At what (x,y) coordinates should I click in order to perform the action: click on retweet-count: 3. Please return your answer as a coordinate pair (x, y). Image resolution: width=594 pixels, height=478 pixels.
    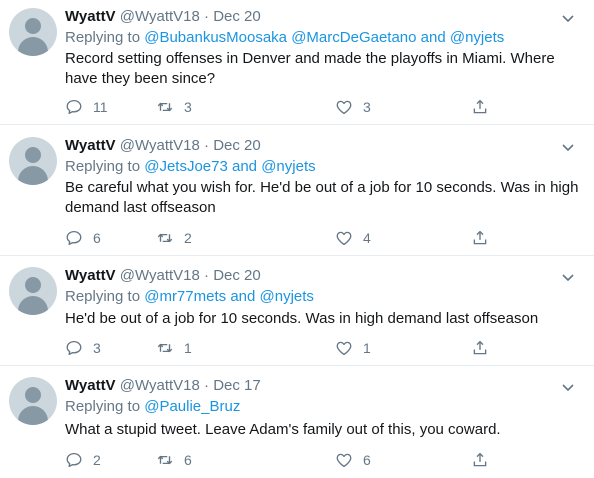
    Looking at the image, I should click on (188, 107).